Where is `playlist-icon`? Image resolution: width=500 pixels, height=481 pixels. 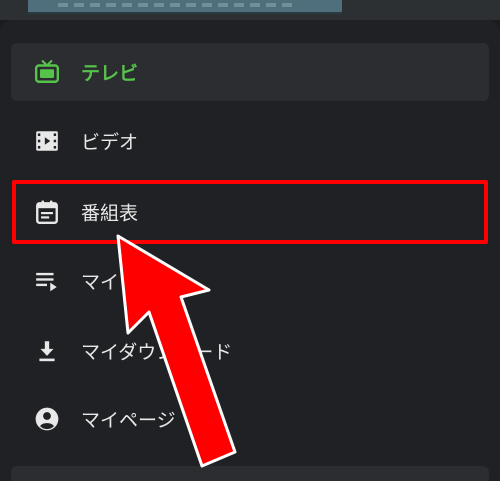 playlist-icon is located at coordinates (47, 281).